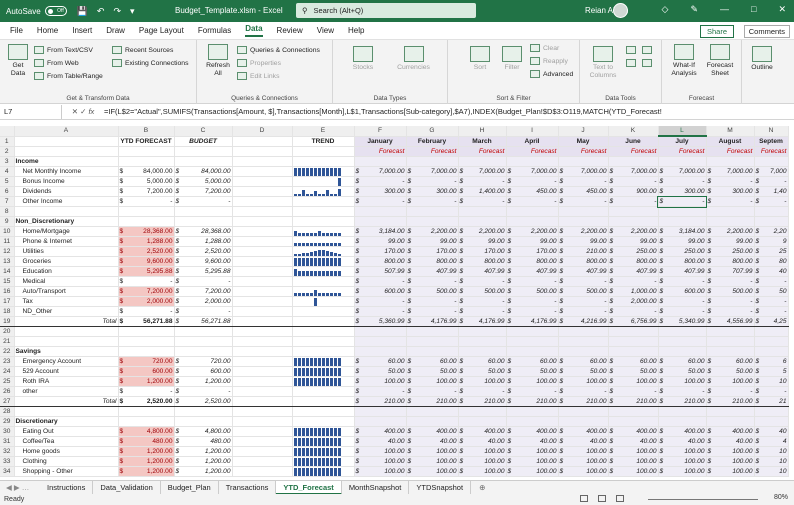  What do you see at coordinates (583, 441) in the screenshot?
I see `month-value: $40.00` at bounding box center [583, 441].